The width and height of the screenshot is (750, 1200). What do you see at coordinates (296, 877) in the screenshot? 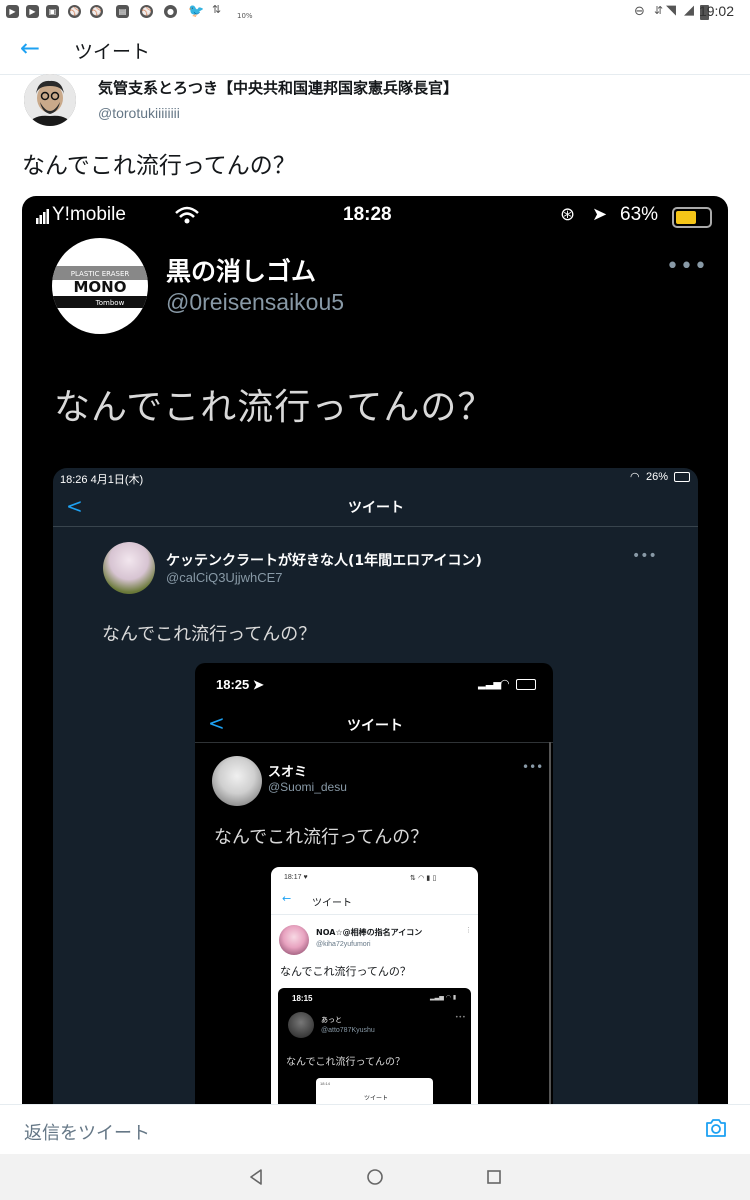
I see `status-time: 18:17 ♥` at bounding box center [296, 877].